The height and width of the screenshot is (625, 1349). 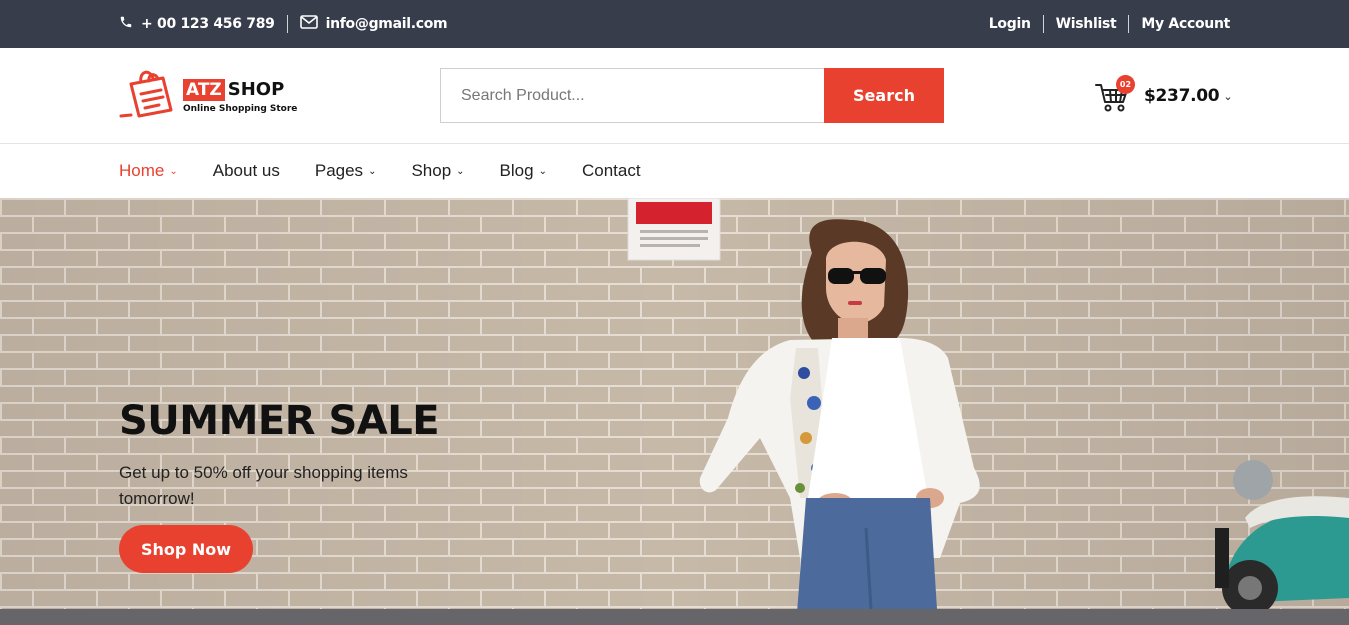 I want to click on parking-sign, so click(x=674, y=229).